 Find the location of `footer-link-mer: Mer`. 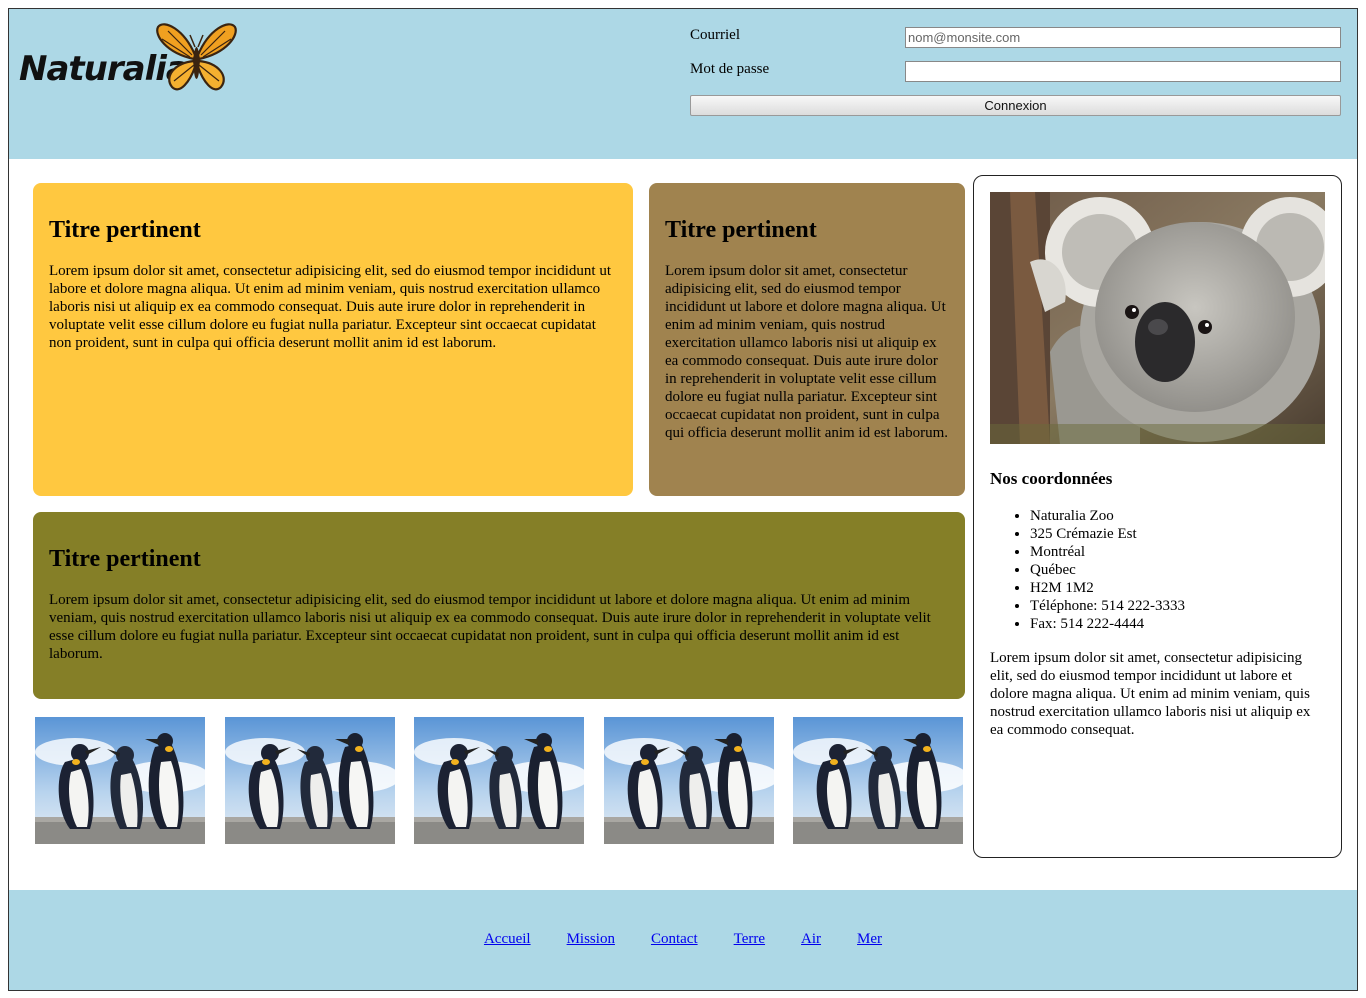

footer-link-mer: Mer is located at coordinates (869, 939).